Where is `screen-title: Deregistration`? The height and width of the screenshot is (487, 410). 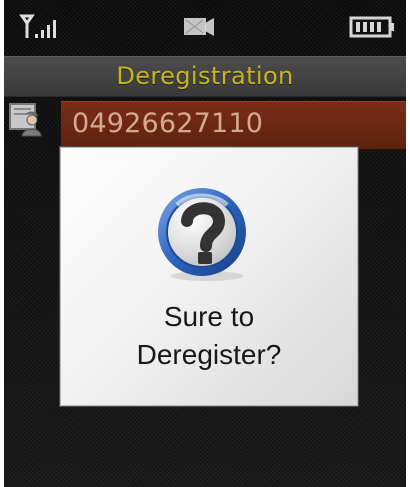
screen-title: Deregistration is located at coordinates (205, 76).